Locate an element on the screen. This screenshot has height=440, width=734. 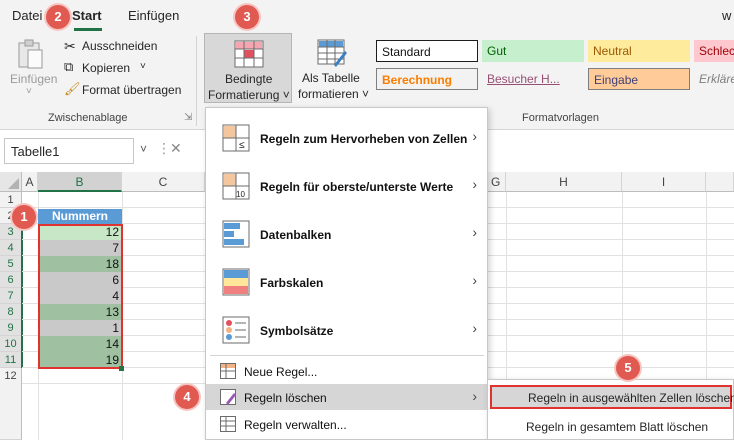
submenu-item-entire-sheet: Regeln in gesamtem Blatt löschen is located at coordinates (611, 427).